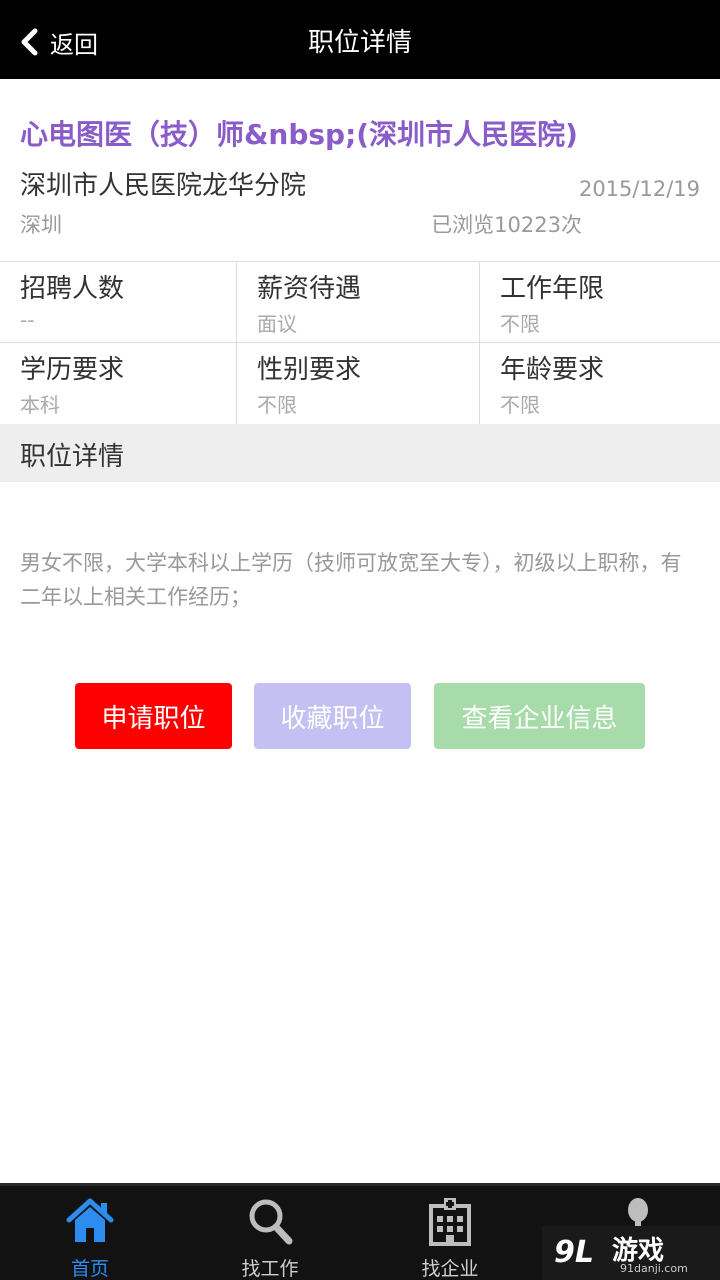 The height and width of the screenshot is (1280, 720). What do you see at coordinates (450, 1222) in the screenshot?
I see `building-icon` at bounding box center [450, 1222].